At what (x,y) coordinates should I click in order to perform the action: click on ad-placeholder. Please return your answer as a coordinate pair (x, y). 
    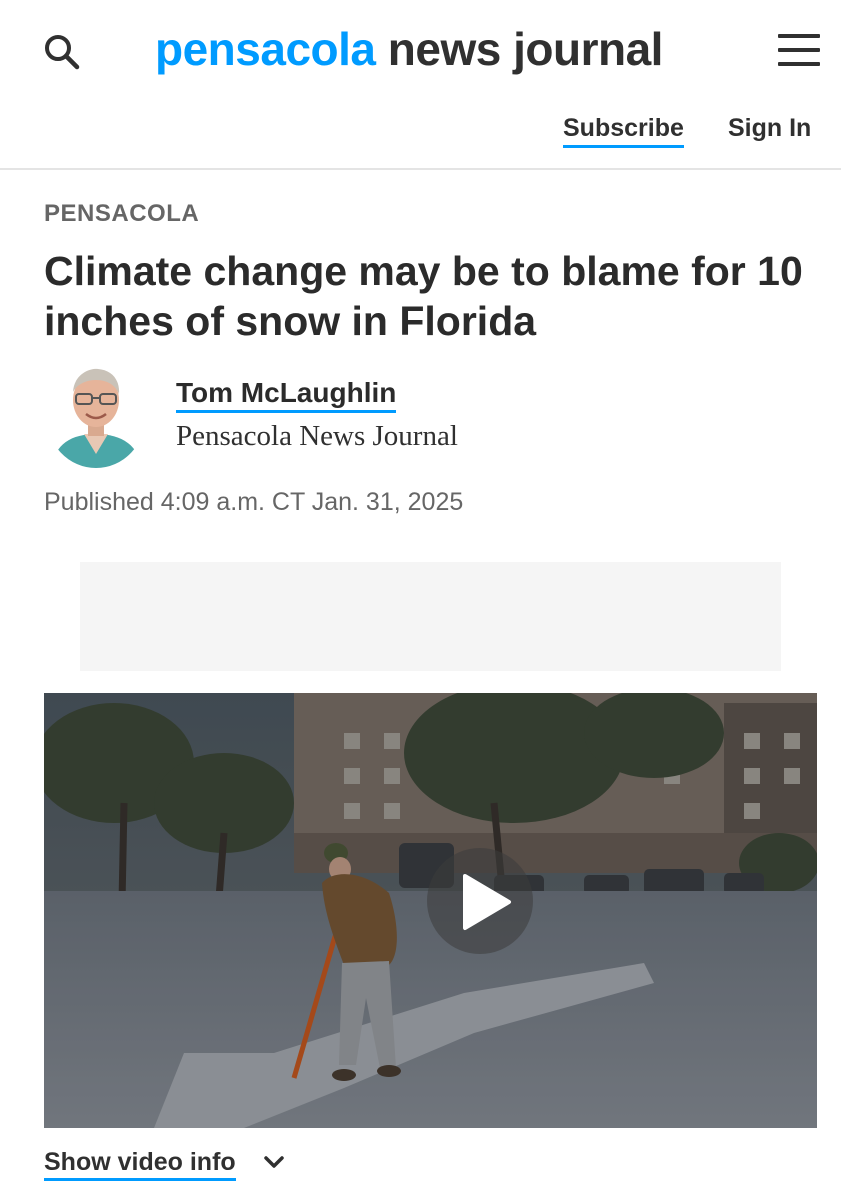
    Looking at the image, I should click on (430, 616).